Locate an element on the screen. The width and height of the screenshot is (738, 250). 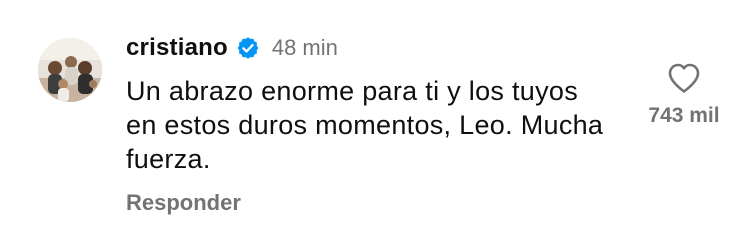
like-count: 743 mil is located at coordinates (684, 115).